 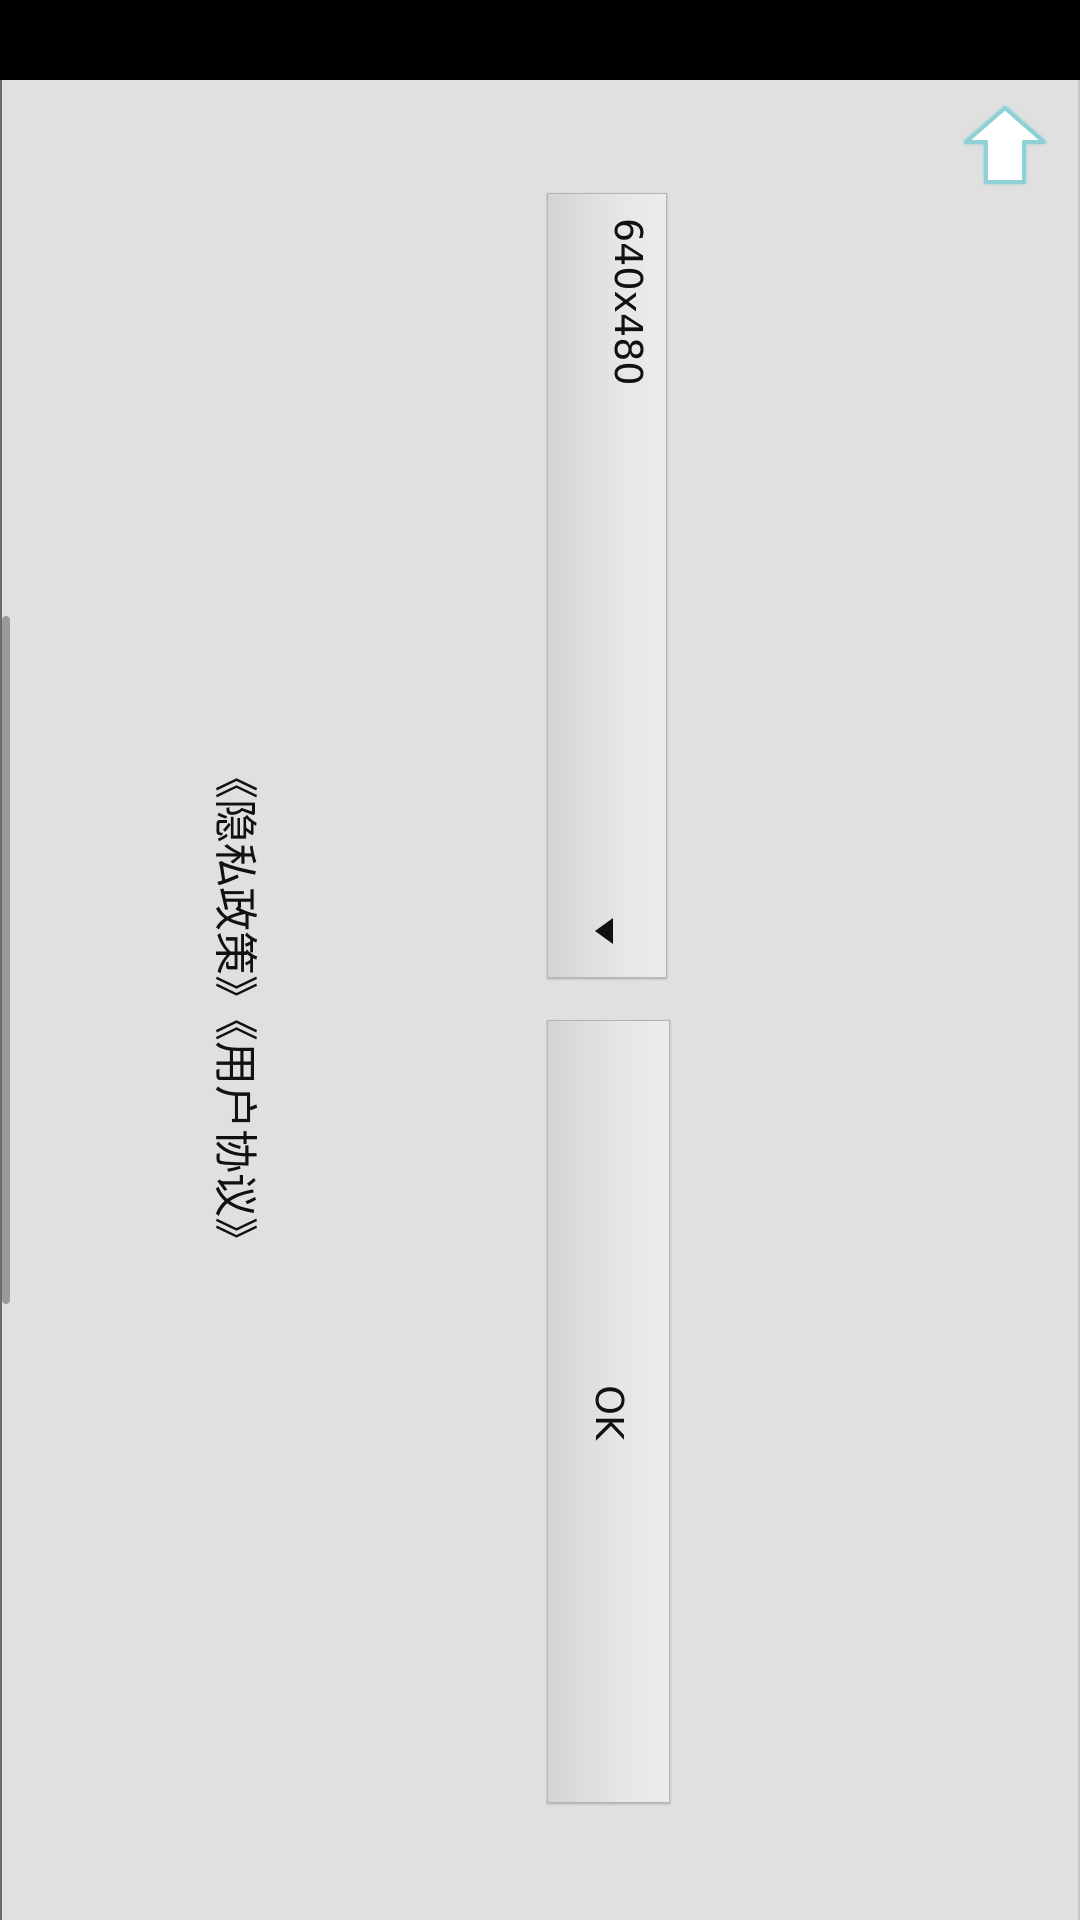 What do you see at coordinates (628, 302) in the screenshot?
I see `resolution-value: 640x480` at bounding box center [628, 302].